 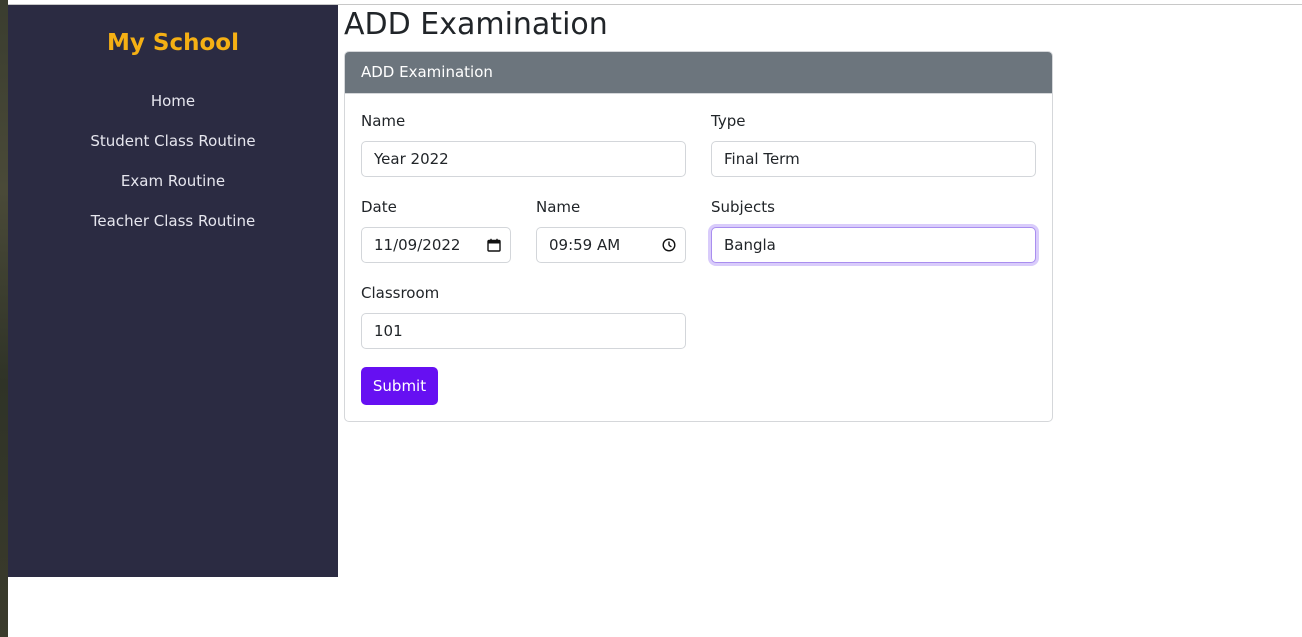 What do you see at coordinates (173, 149) in the screenshot?
I see `sidebar-item-student-class-routine: Student Class Routine` at bounding box center [173, 149].